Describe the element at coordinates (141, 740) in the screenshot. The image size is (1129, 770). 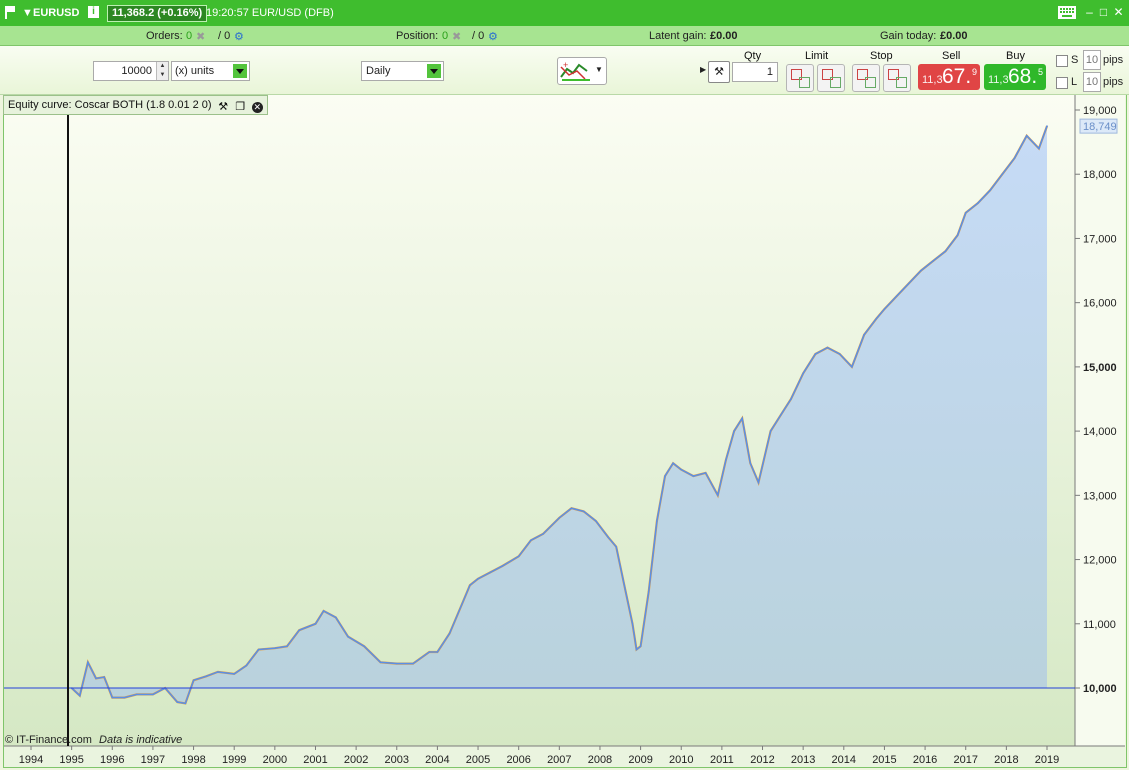
I see `indicative-note: Data is indicative` at that location.